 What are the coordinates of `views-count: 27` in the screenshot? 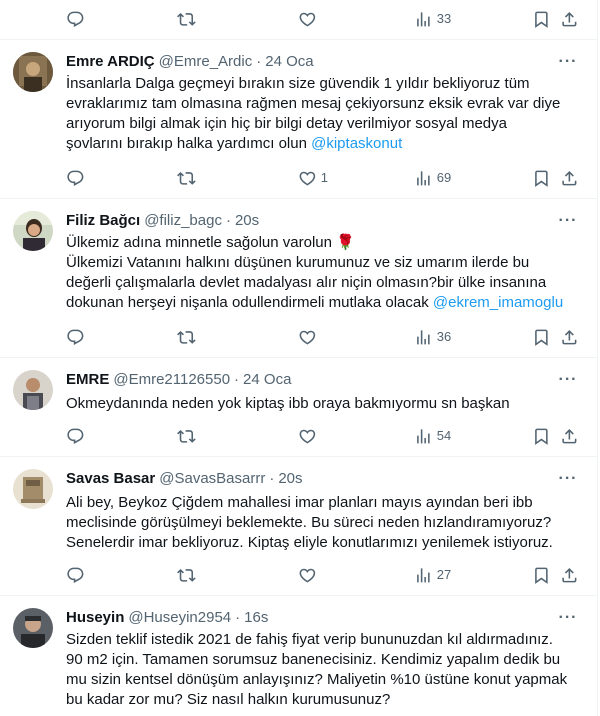 It's located at (444, 574).